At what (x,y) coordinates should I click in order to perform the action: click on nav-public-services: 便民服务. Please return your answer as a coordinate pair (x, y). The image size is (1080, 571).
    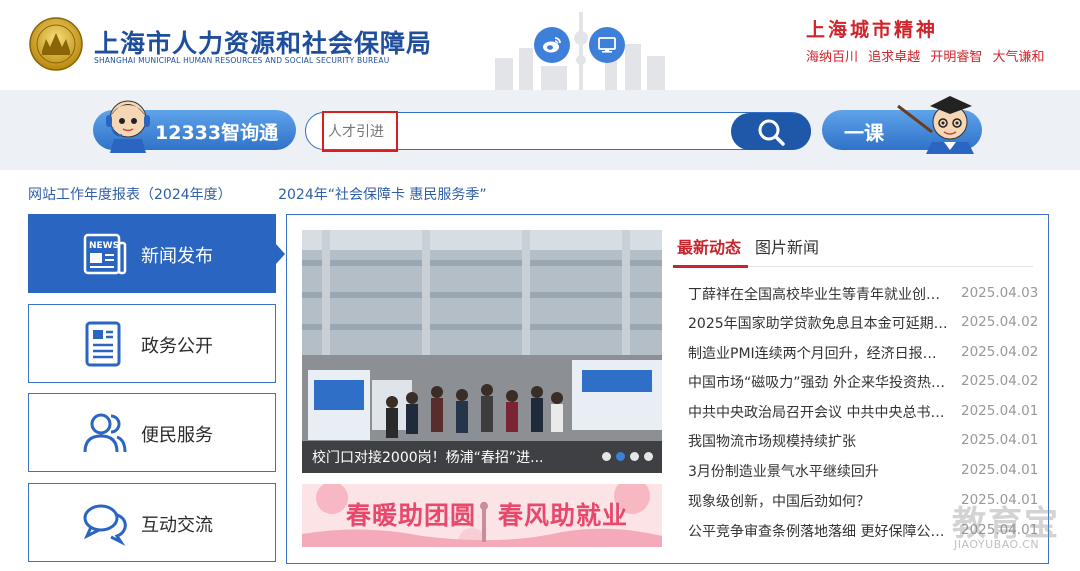
    Looking at the image, I should click on (152, 432).